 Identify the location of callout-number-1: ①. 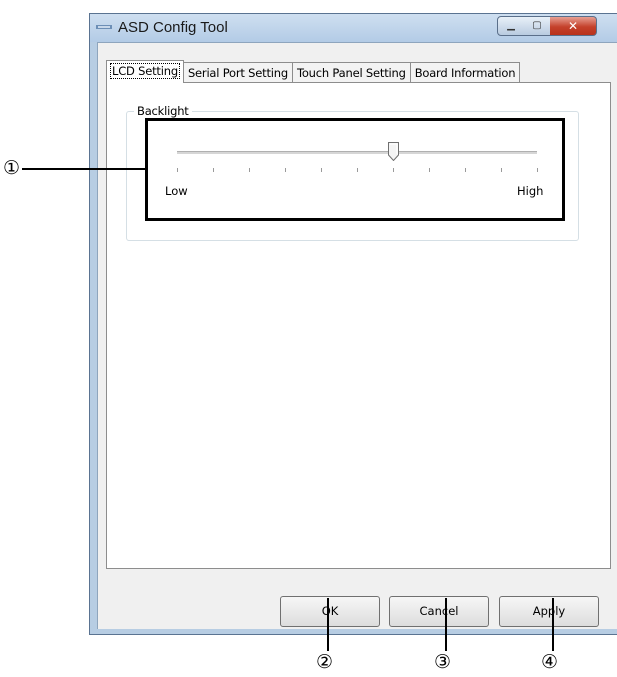
(12, 168).